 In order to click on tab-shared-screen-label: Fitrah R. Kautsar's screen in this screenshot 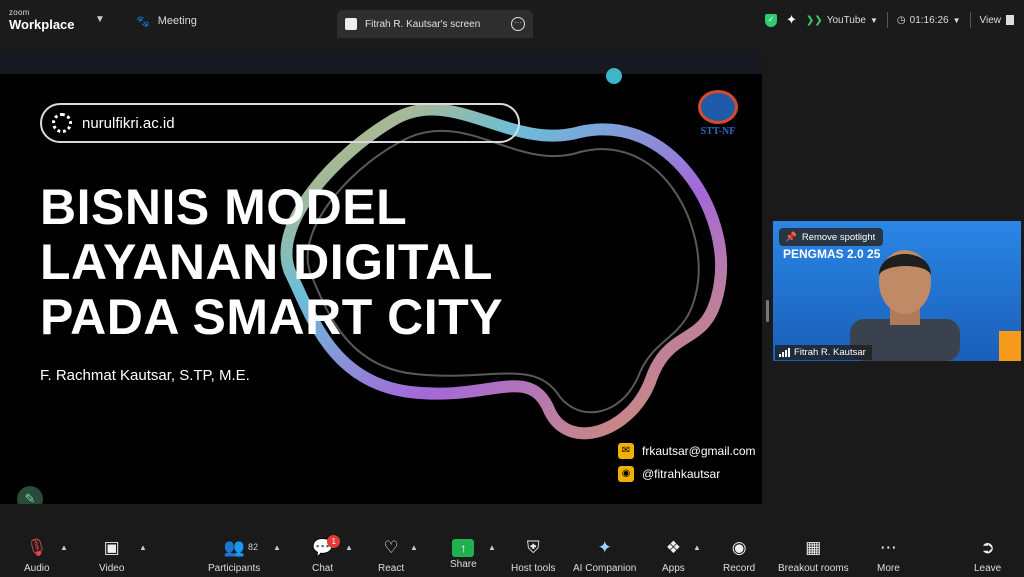, I will do `click(423, 24)`.